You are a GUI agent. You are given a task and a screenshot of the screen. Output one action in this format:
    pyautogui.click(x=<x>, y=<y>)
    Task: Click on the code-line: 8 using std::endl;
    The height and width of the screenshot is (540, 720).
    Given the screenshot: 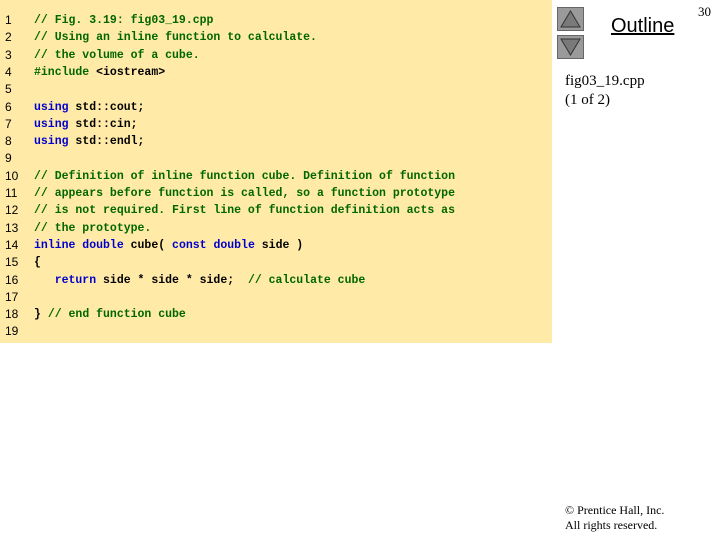 What is the action you would take?
    pyautogui.click(x=276, y=141)
    